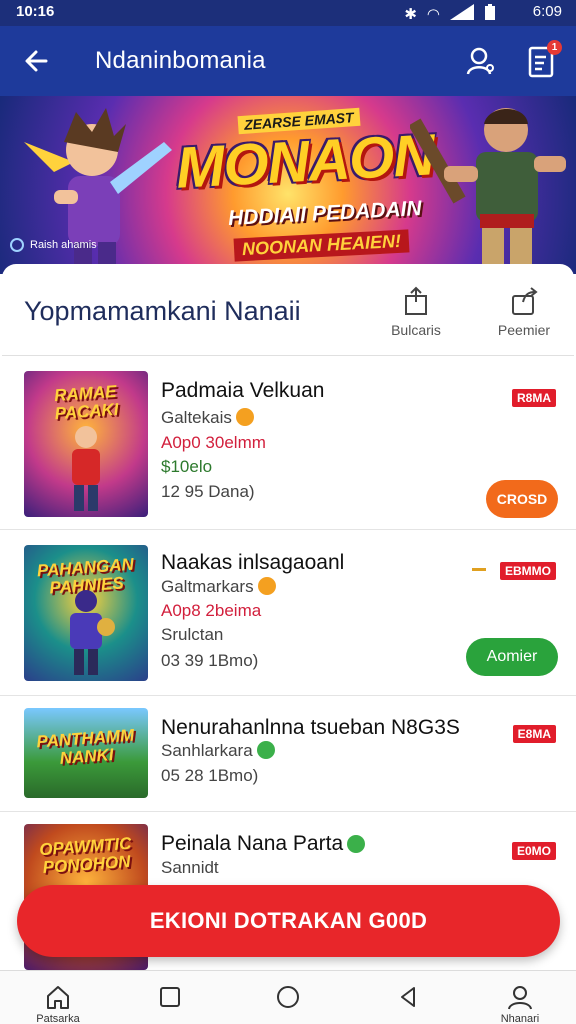 Image resolution: width=576 pixels, height=1024 pixels. I want to click on section-action-2: Peemier, so click(524, 312).